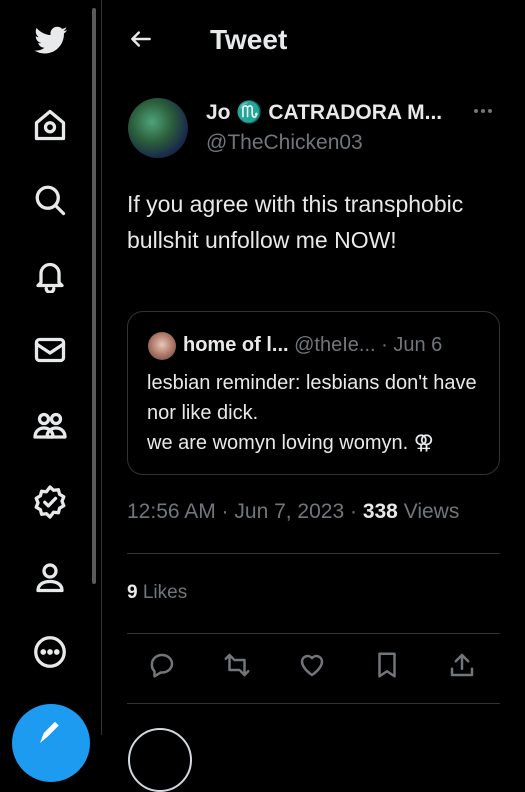 This screenshot has height=792, width=525. Describe the element at coordinates (284, 143) in the screenshot. I see `author-handle: @TheChicken03` at that location.